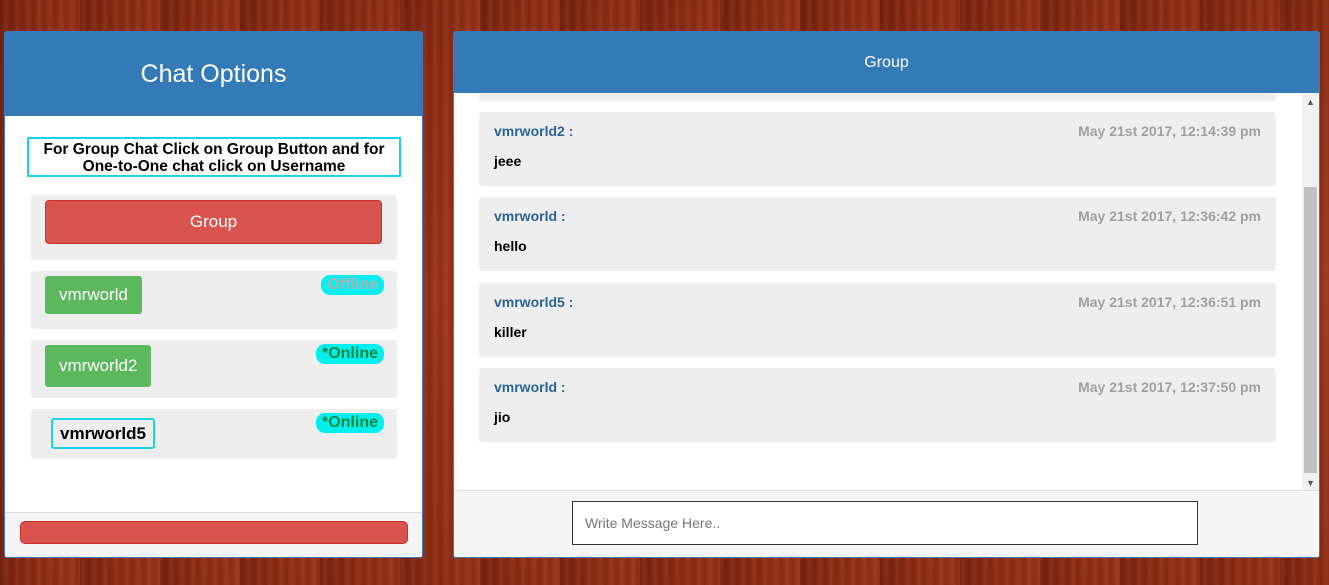  Describe the element at coordinates (213, 222) in the screenshot. I see `group-chat-button: Group` at that location.